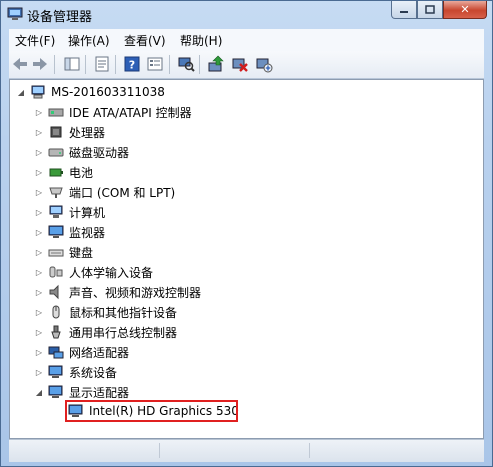 The width and height of the screenshot is (493, 467). What do you see at coordinates (56, 192) in the screenshot?
I see `port-icon` at bounding box center [56, 192].